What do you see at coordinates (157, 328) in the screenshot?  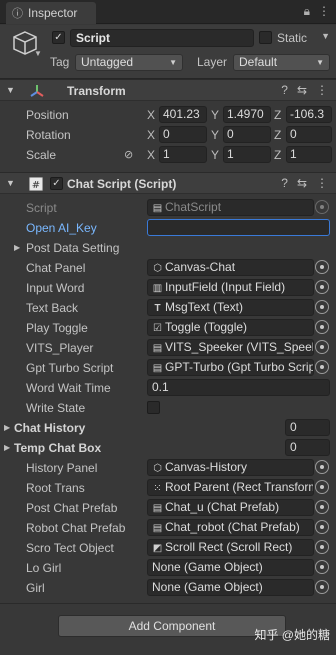 I see `toggle-icon: ☑` at bounding box center [157, 328].